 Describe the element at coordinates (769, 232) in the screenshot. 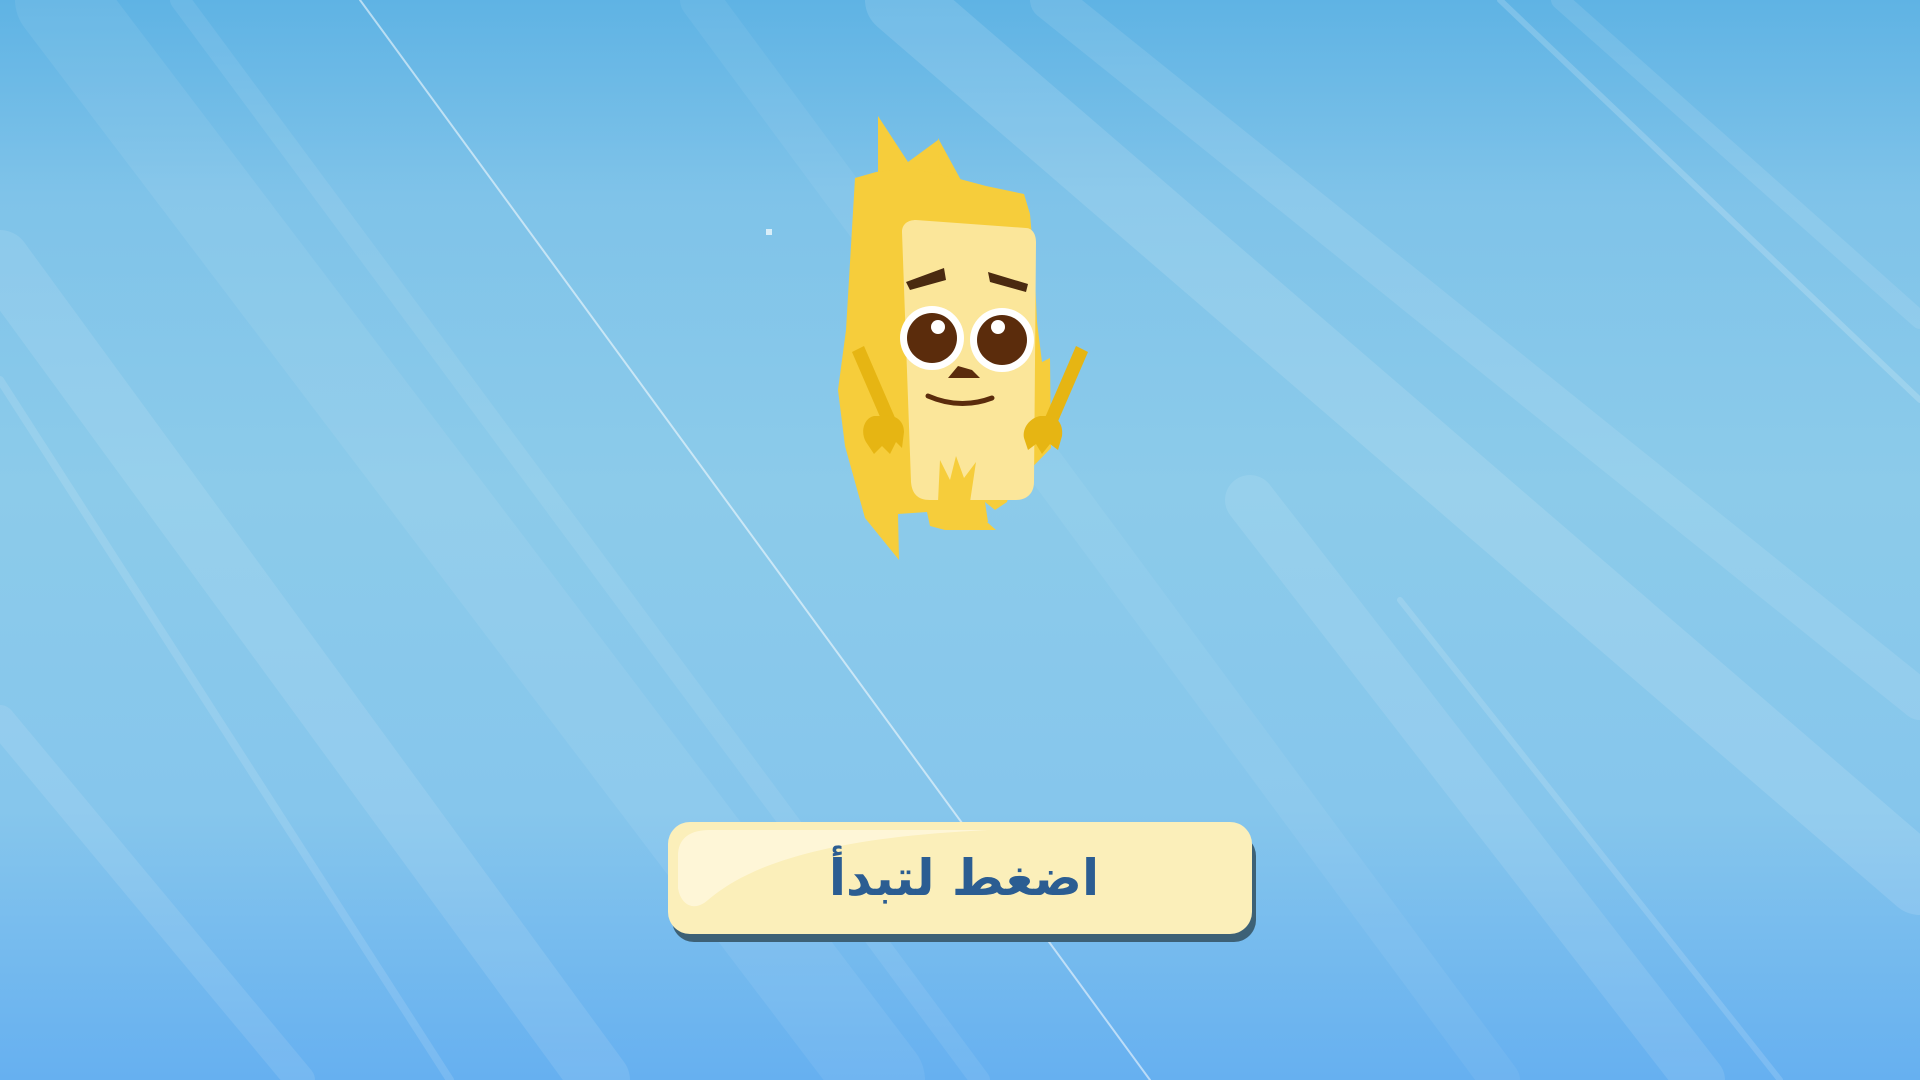

I see `sparkle` at that location.